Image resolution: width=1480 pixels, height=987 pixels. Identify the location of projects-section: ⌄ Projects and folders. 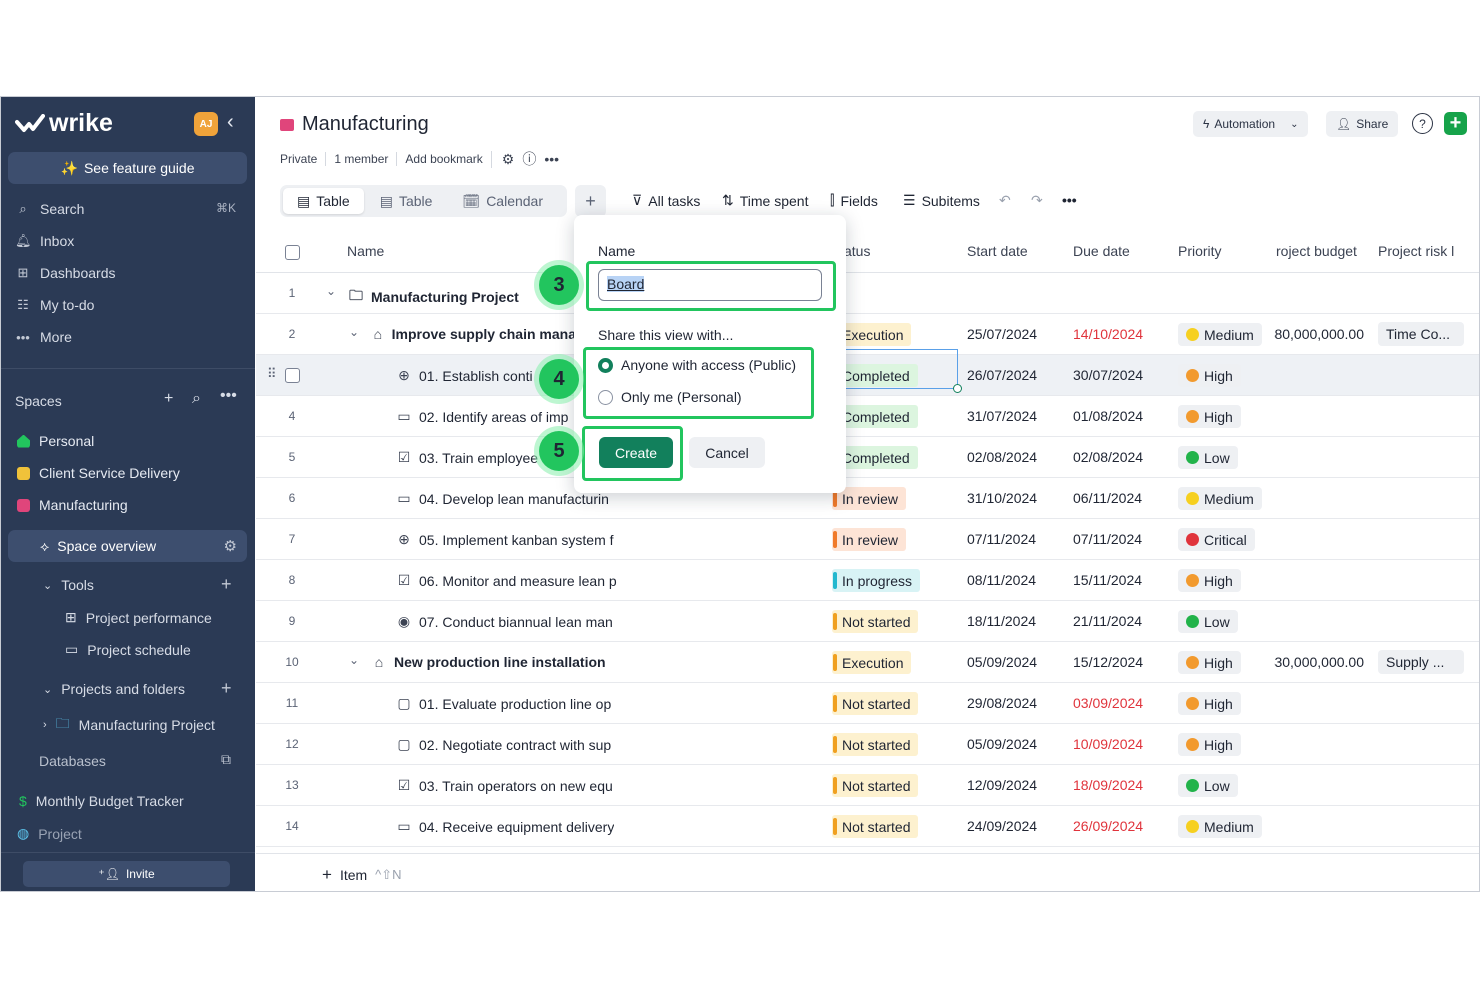
(114, 689).